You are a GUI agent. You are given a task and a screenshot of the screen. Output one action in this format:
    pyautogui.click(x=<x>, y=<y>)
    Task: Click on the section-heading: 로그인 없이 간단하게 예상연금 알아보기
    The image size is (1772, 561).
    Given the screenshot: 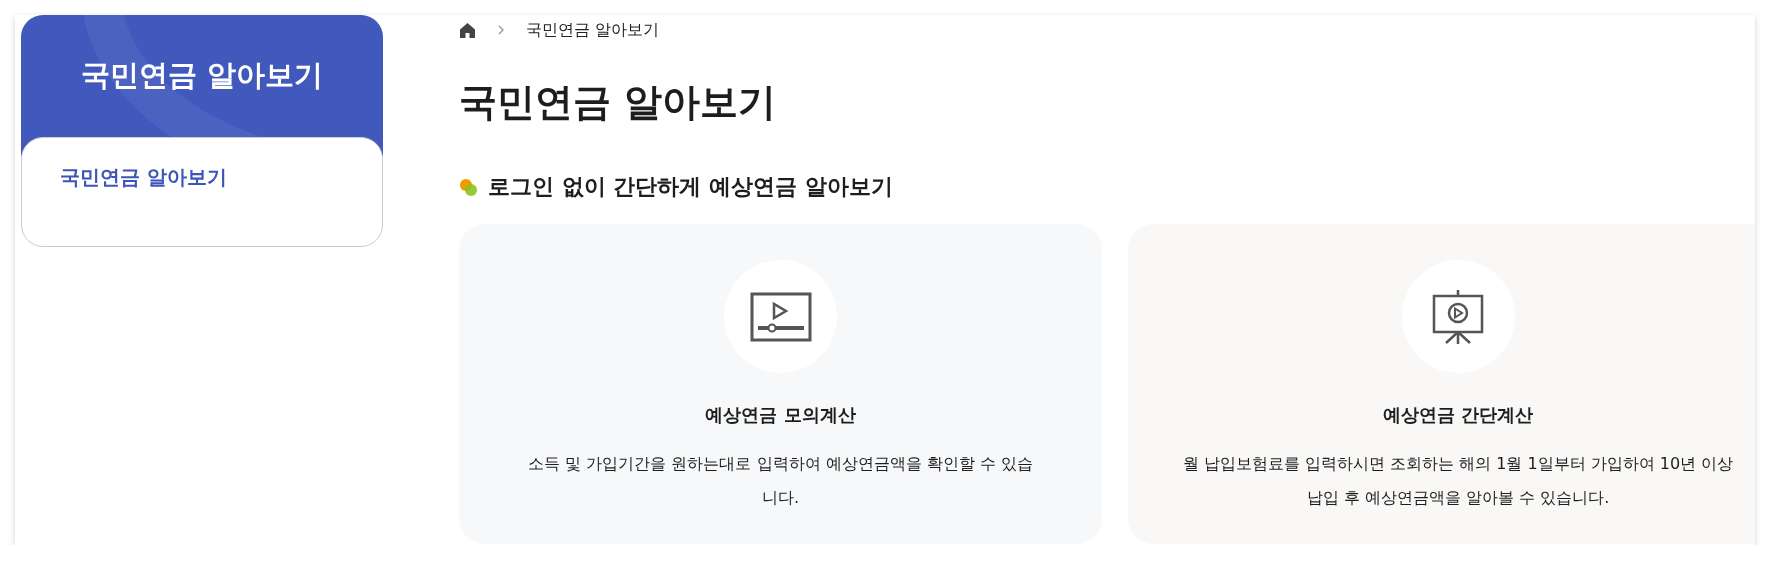 What is the action you would take?
    pyautogui.click(x=690, y=187)
    